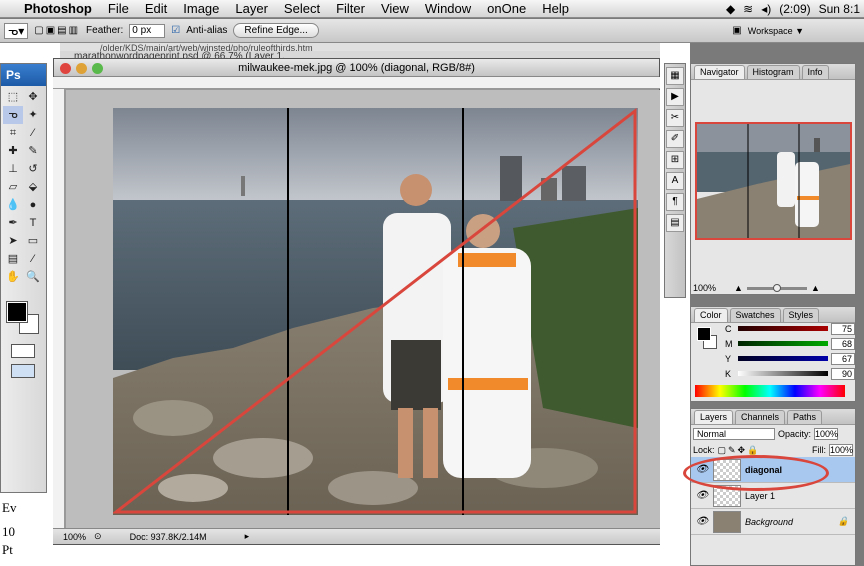 This screenshot has height=566, width=864. Describe the element at coordinates (97, 68) in the screenshot. I see `zoom-icon` at that location.